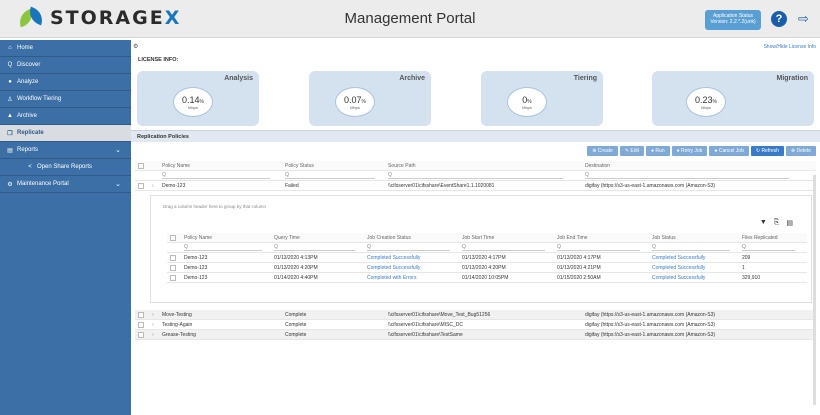  Describe the element at coordinates (411, 278) in the screenshot. I see `job-creation-status-link: Completed with Errors` at that location.